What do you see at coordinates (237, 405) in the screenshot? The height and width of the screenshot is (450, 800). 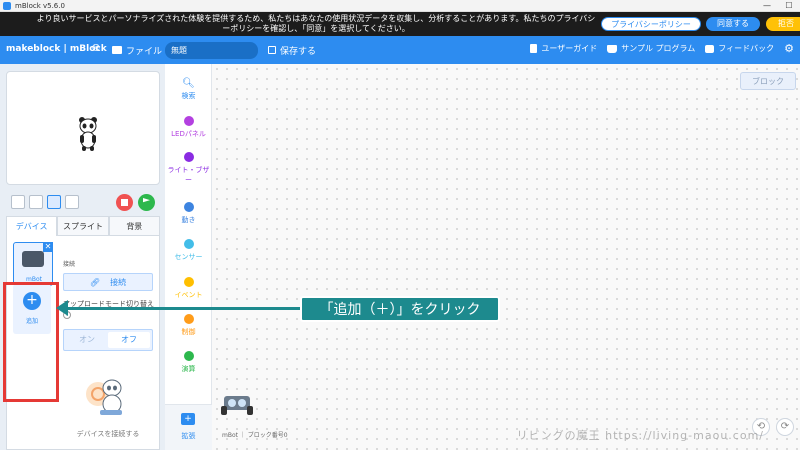 I see `mbot-robot-image` at bounding box center [237, 405].